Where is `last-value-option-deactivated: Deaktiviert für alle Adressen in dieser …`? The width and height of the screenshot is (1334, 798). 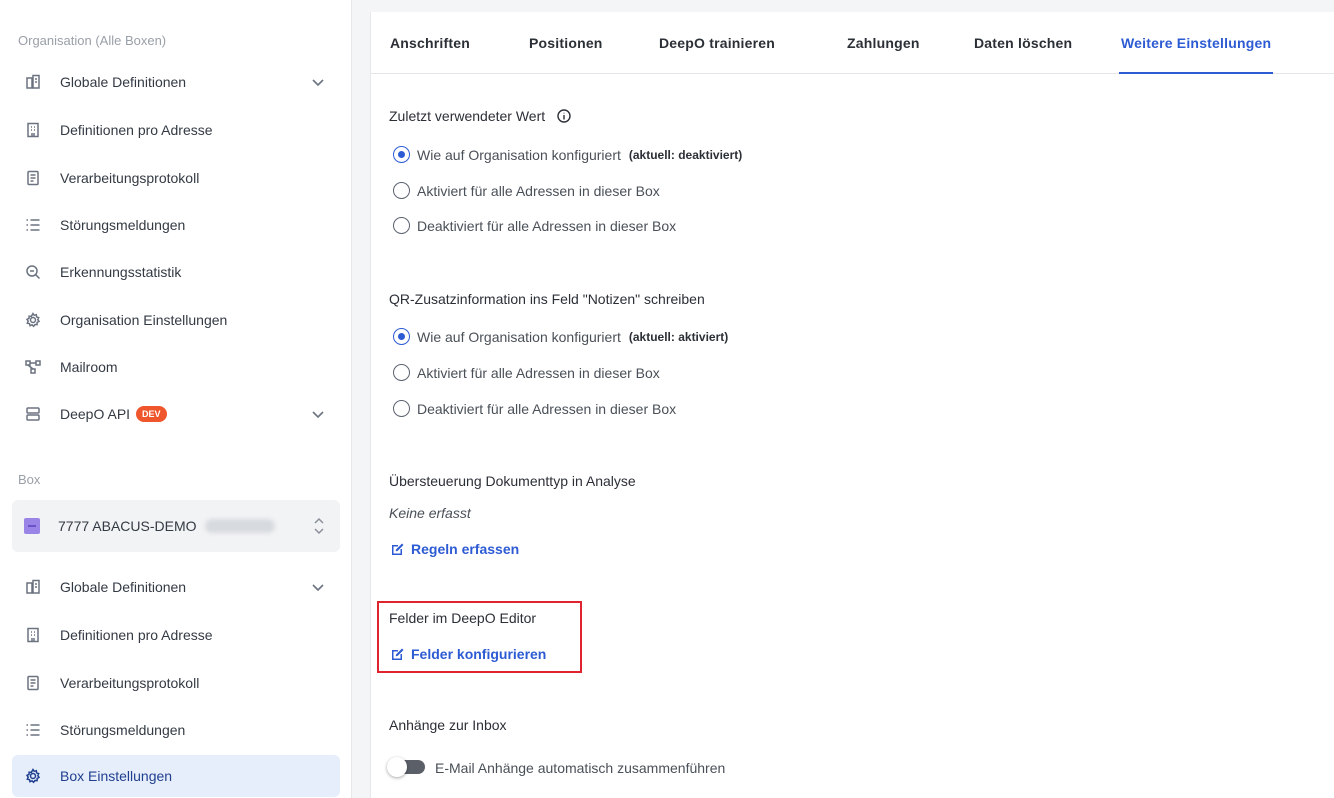
last-value-option-deactivated: Deaktiviert für alle Adressen in dieser … is located at coordinates (534, 225).